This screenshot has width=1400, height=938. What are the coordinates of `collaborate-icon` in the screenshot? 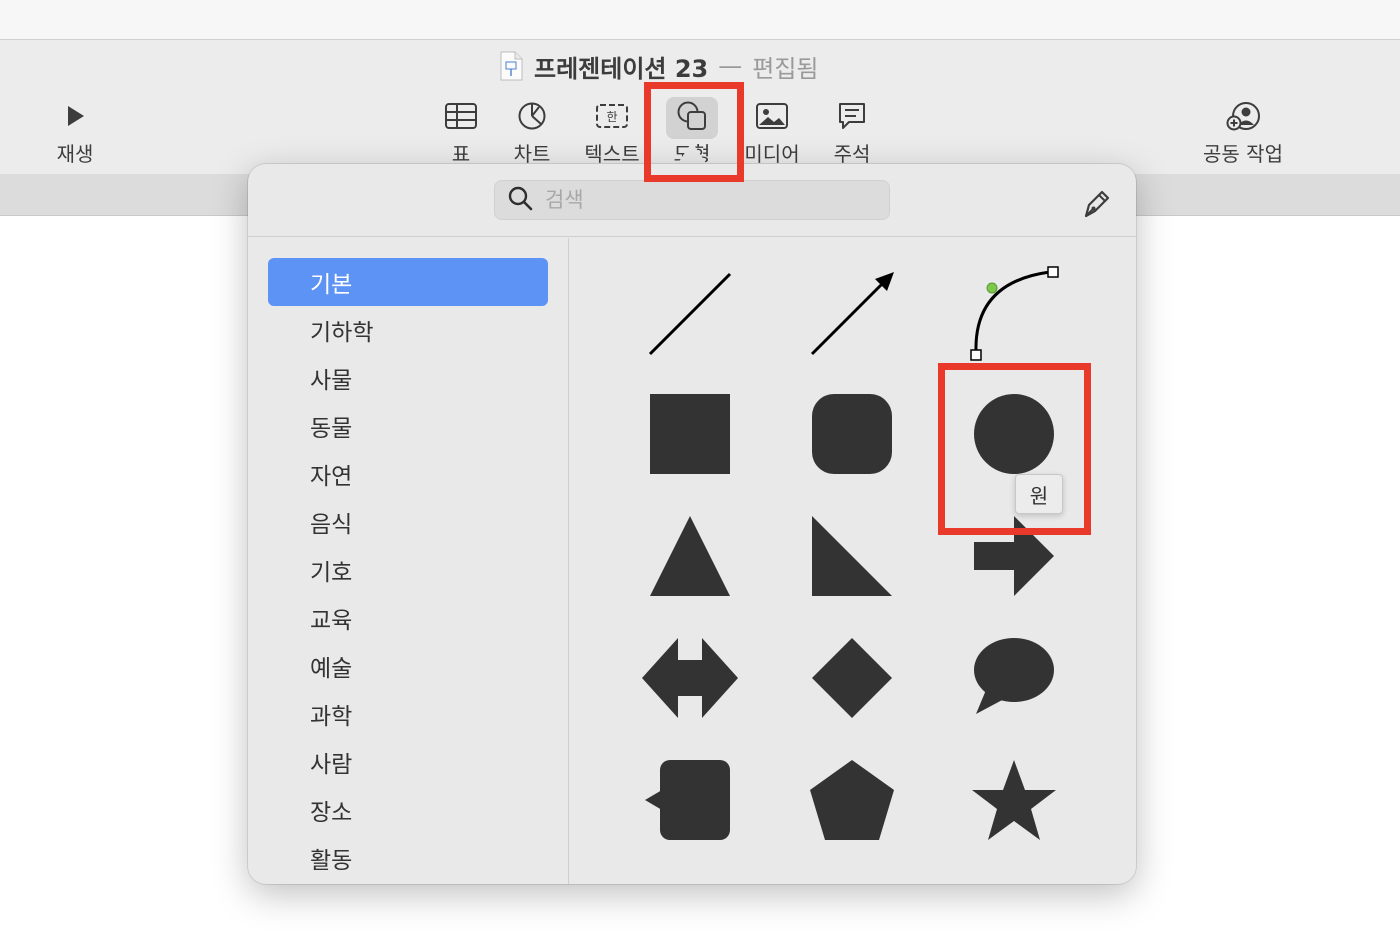 It's located at (1243, 116).